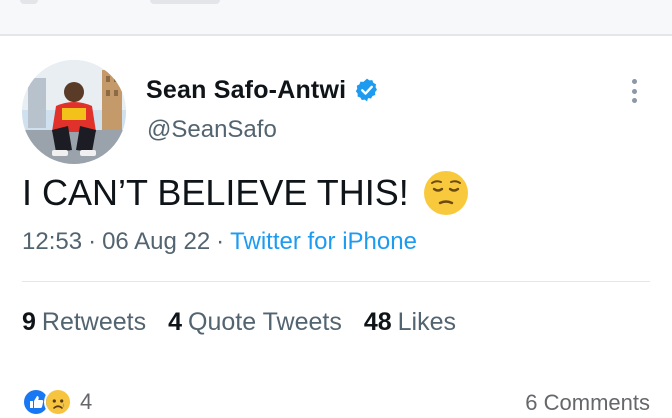  I want to click on tweet-stats: 9 Retweets 4 Quote Tweets 48 Likes, so click(250, 322).